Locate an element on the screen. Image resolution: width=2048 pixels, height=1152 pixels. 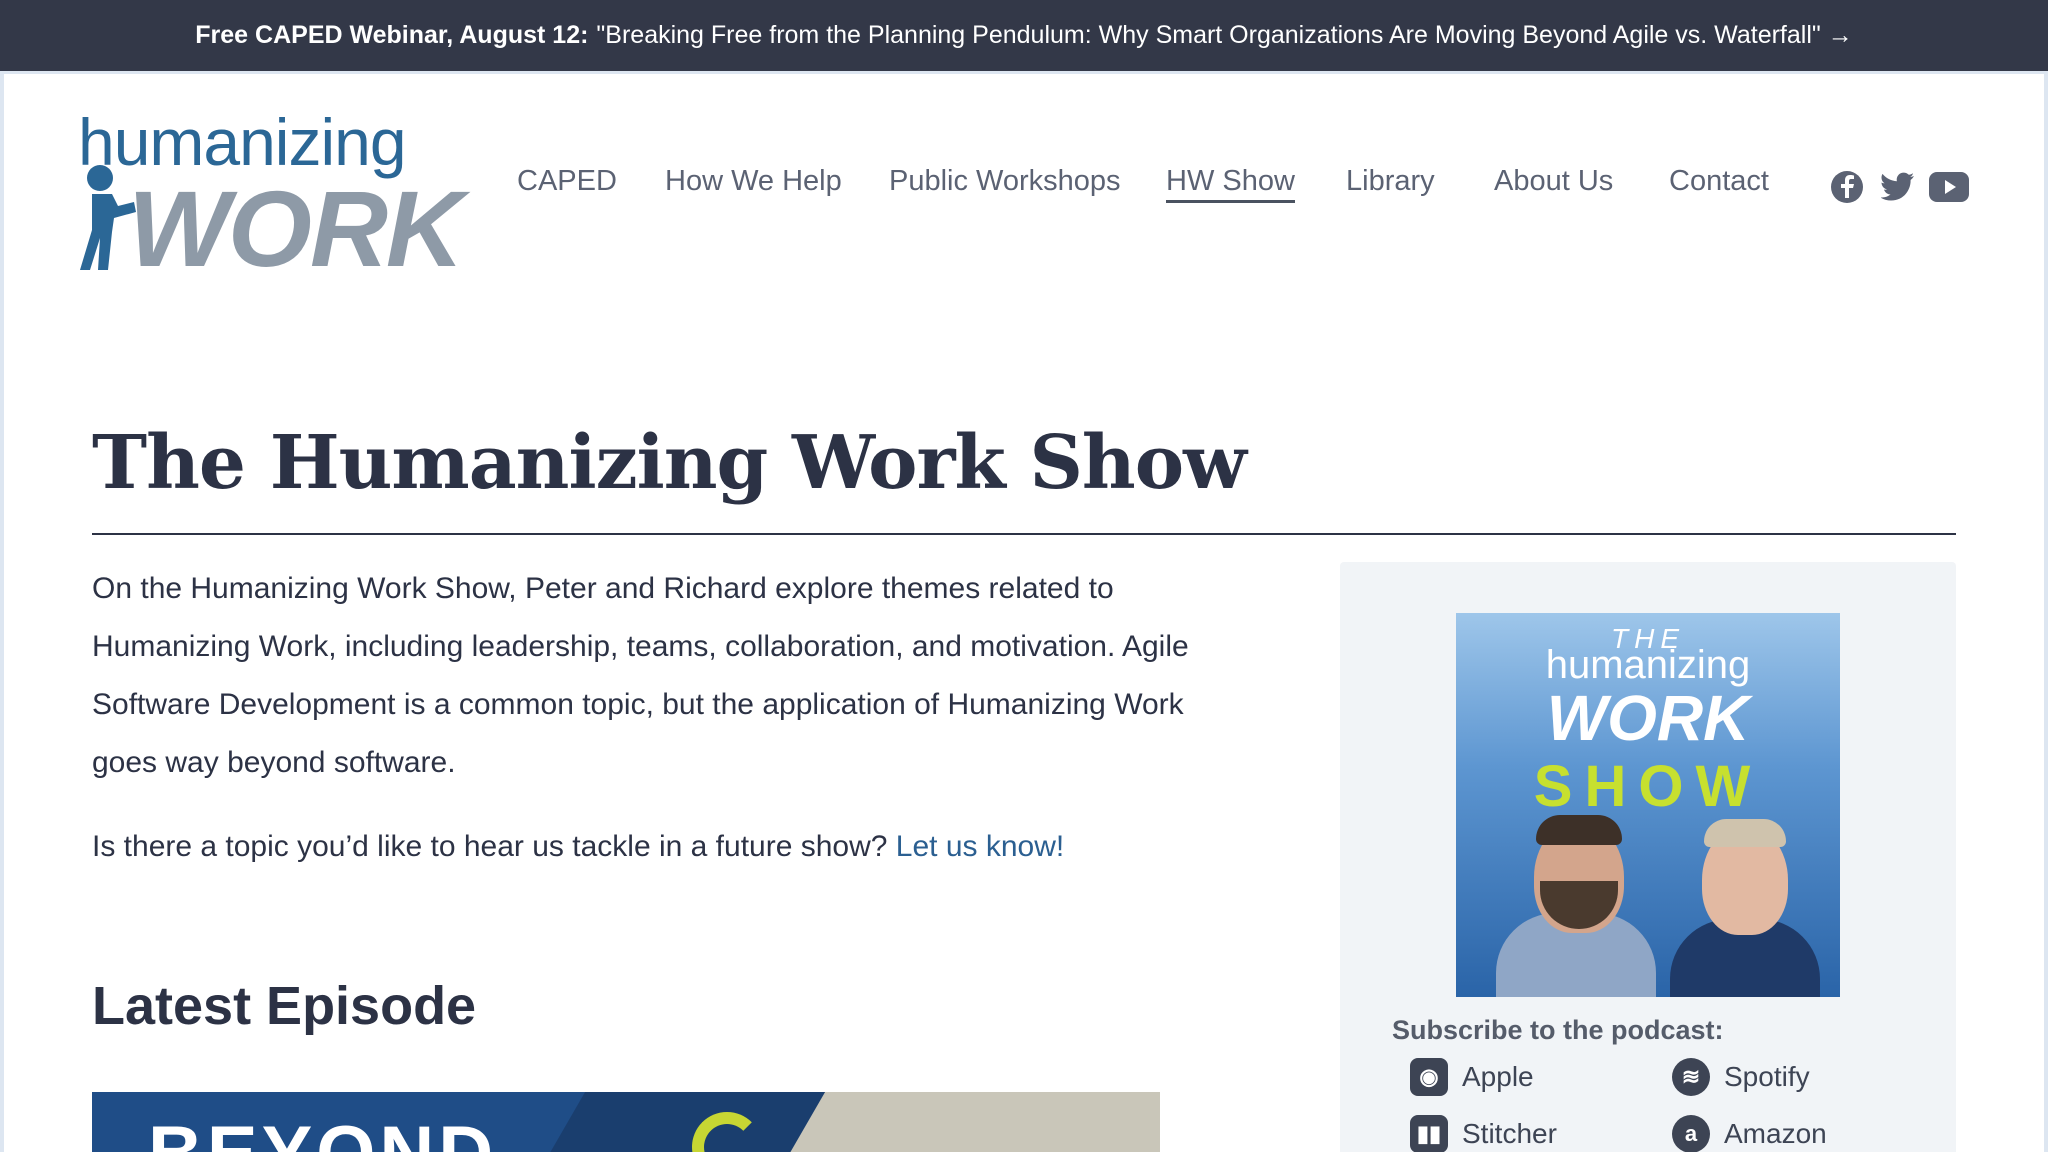
page-title: The Humanizing Work Show is located at coordinates (669, 463).